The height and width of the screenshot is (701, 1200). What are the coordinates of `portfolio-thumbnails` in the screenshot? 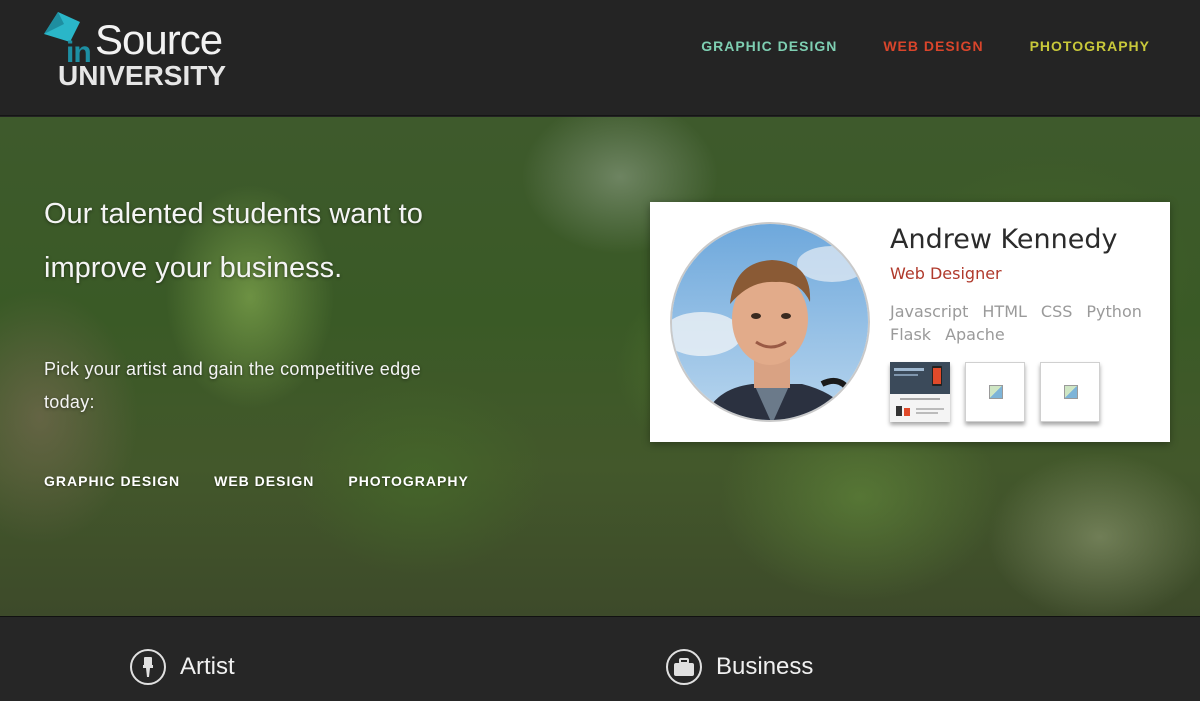 It's located at (995, 392).